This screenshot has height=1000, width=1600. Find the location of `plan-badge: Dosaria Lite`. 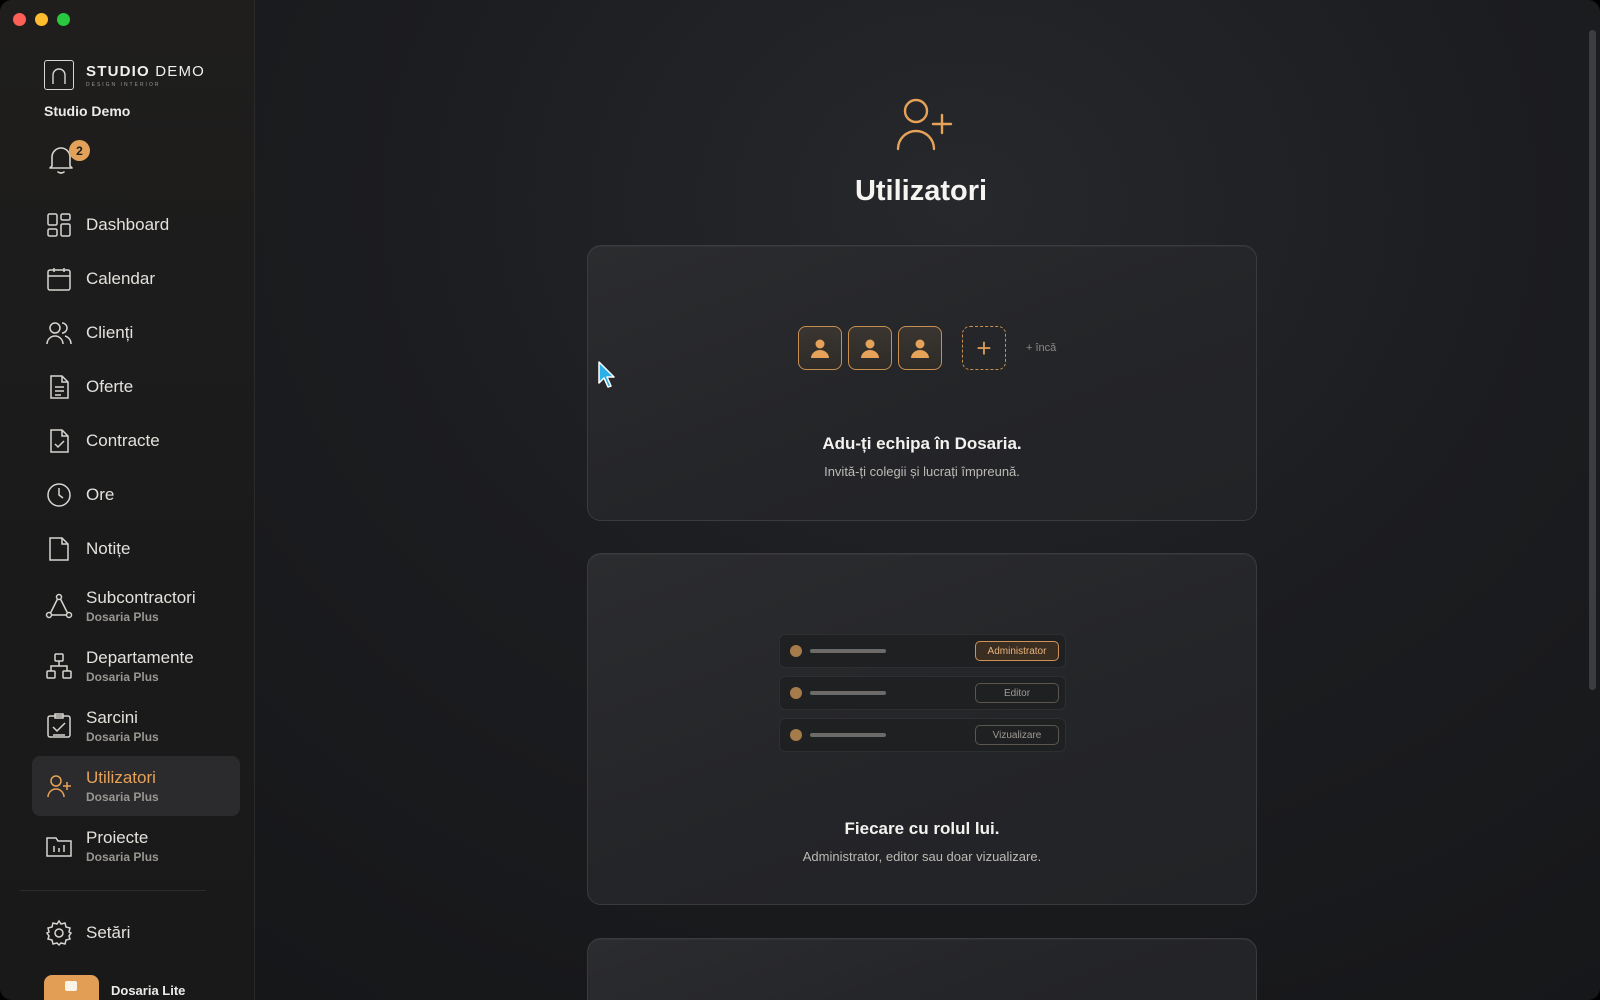

plan-badge: Dosaria Lite is located at coordinates (114, 987).